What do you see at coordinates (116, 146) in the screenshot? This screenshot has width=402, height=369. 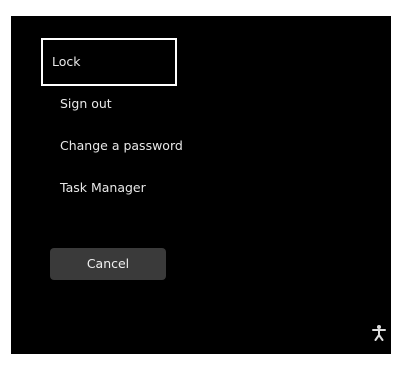 I see `change-password-option: Change a password` at bounding box center [116, 146].